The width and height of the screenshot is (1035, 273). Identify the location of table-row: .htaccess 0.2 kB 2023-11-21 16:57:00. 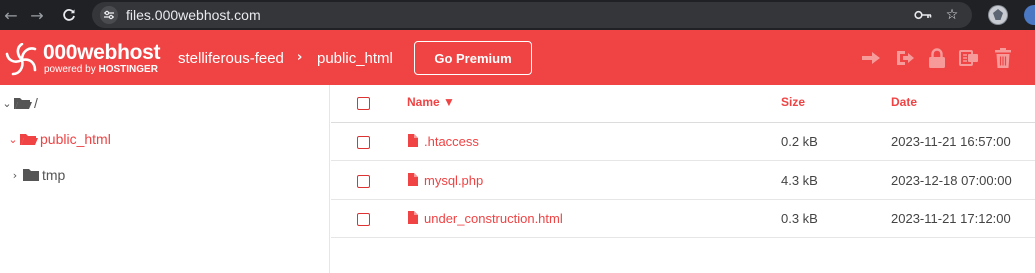
(683, 142).